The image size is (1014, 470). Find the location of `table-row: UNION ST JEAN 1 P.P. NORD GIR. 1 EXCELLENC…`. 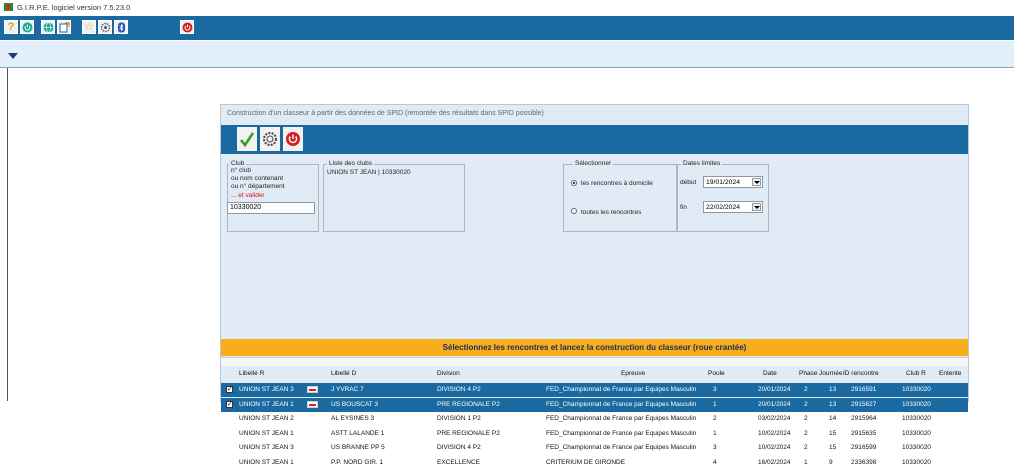

table-row: UNION ST JEAN 1 P.P. NORD GIR. 1 EXCELLENC… is located at coordinates (594, 463).